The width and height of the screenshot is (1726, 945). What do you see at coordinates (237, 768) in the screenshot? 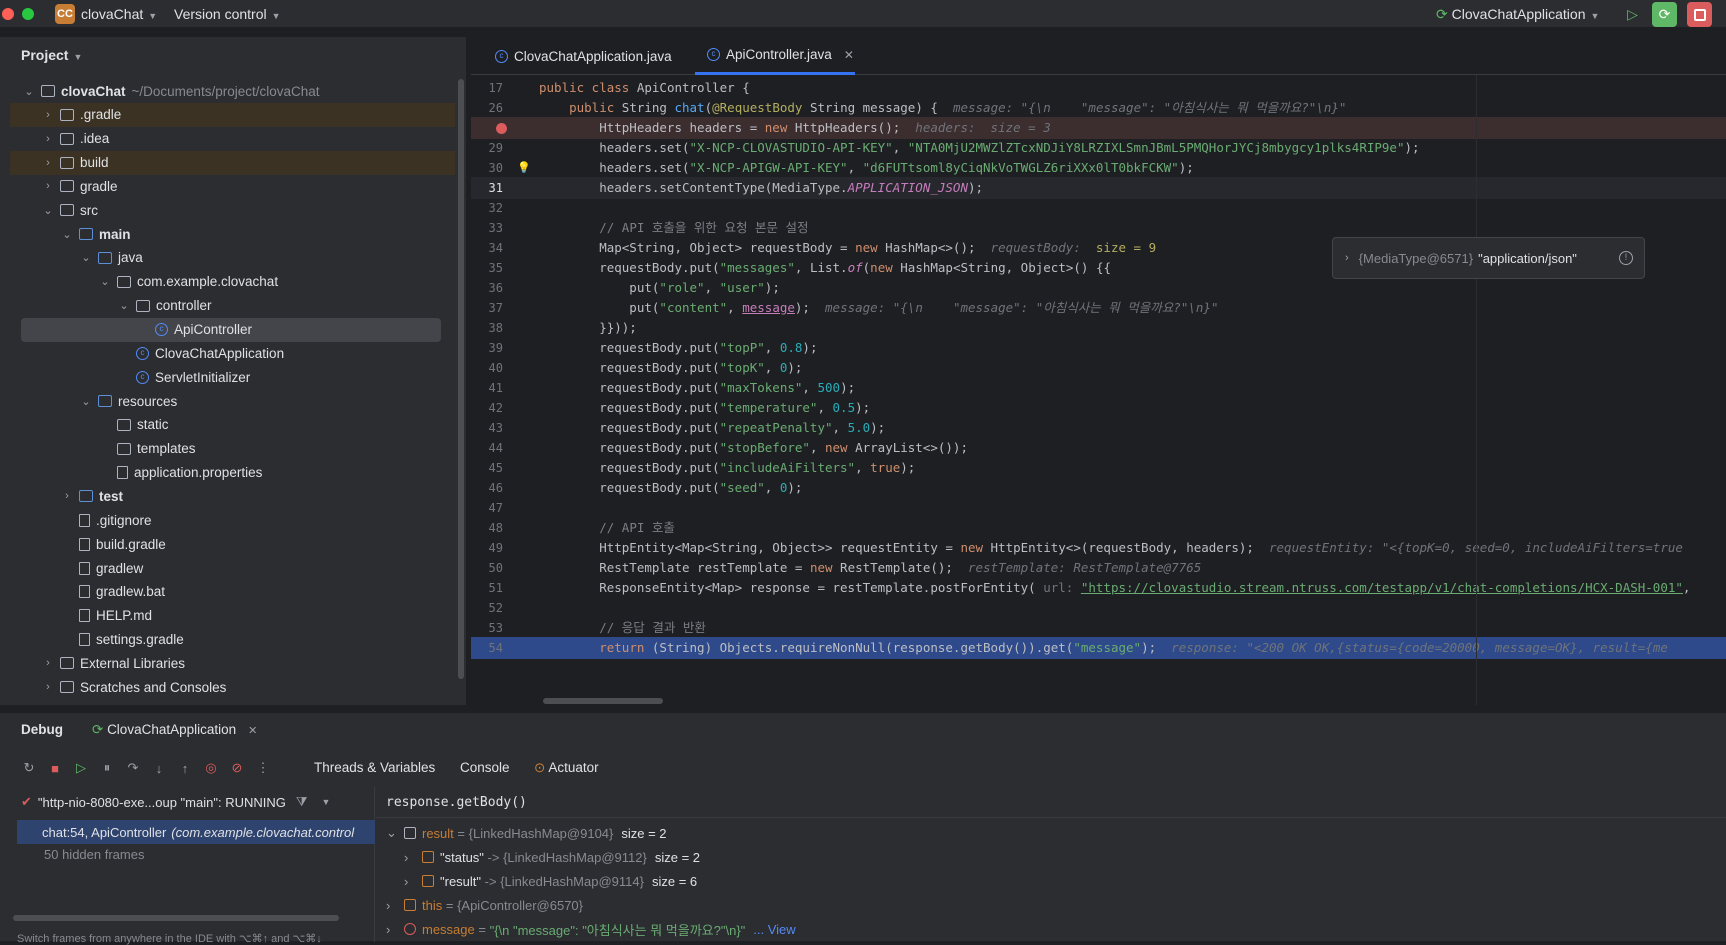
I see `mute-breakpoints-icon: ⊘` at bounding box center [237, 768].